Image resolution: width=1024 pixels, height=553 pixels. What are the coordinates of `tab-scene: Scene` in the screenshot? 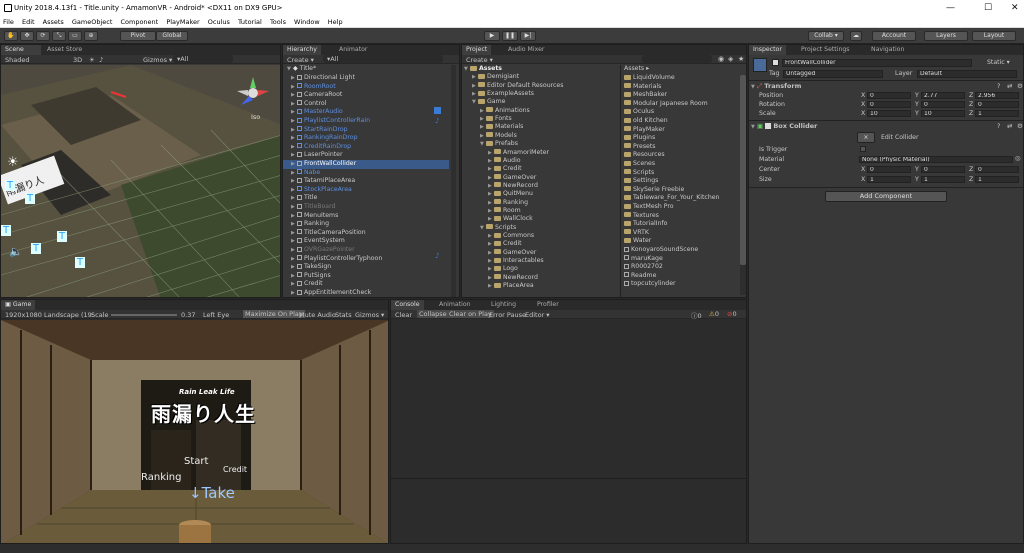 It's located at (21, 50).